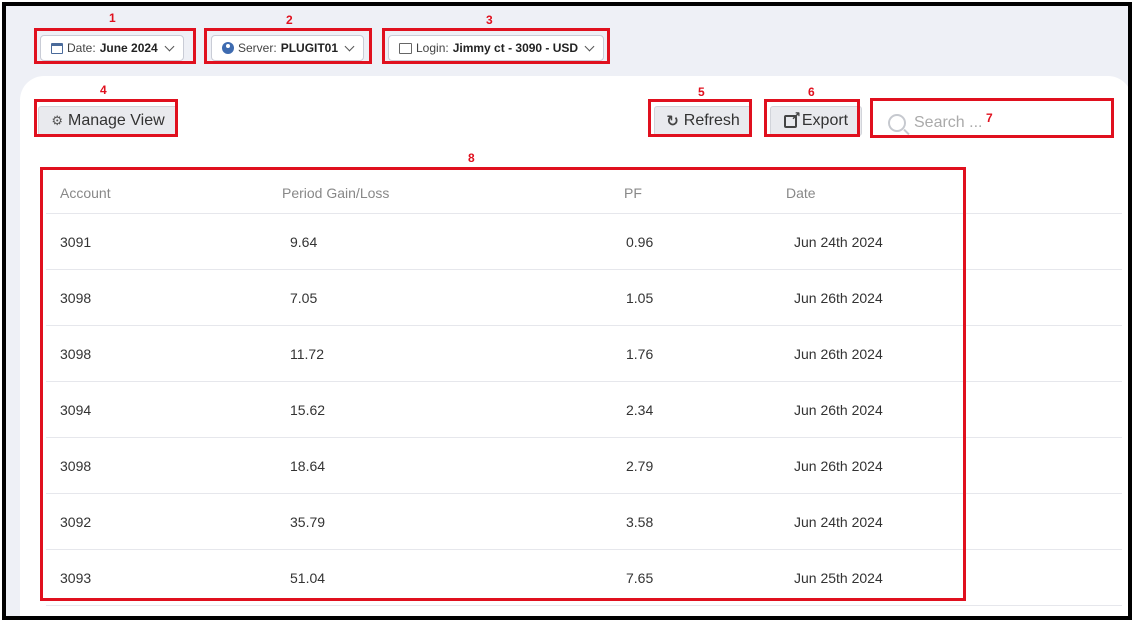 The image size is (1136, 624). Describe the element at coordinates (811, 92) in the screenshot. I see `callout-number-6: 6` at that location.